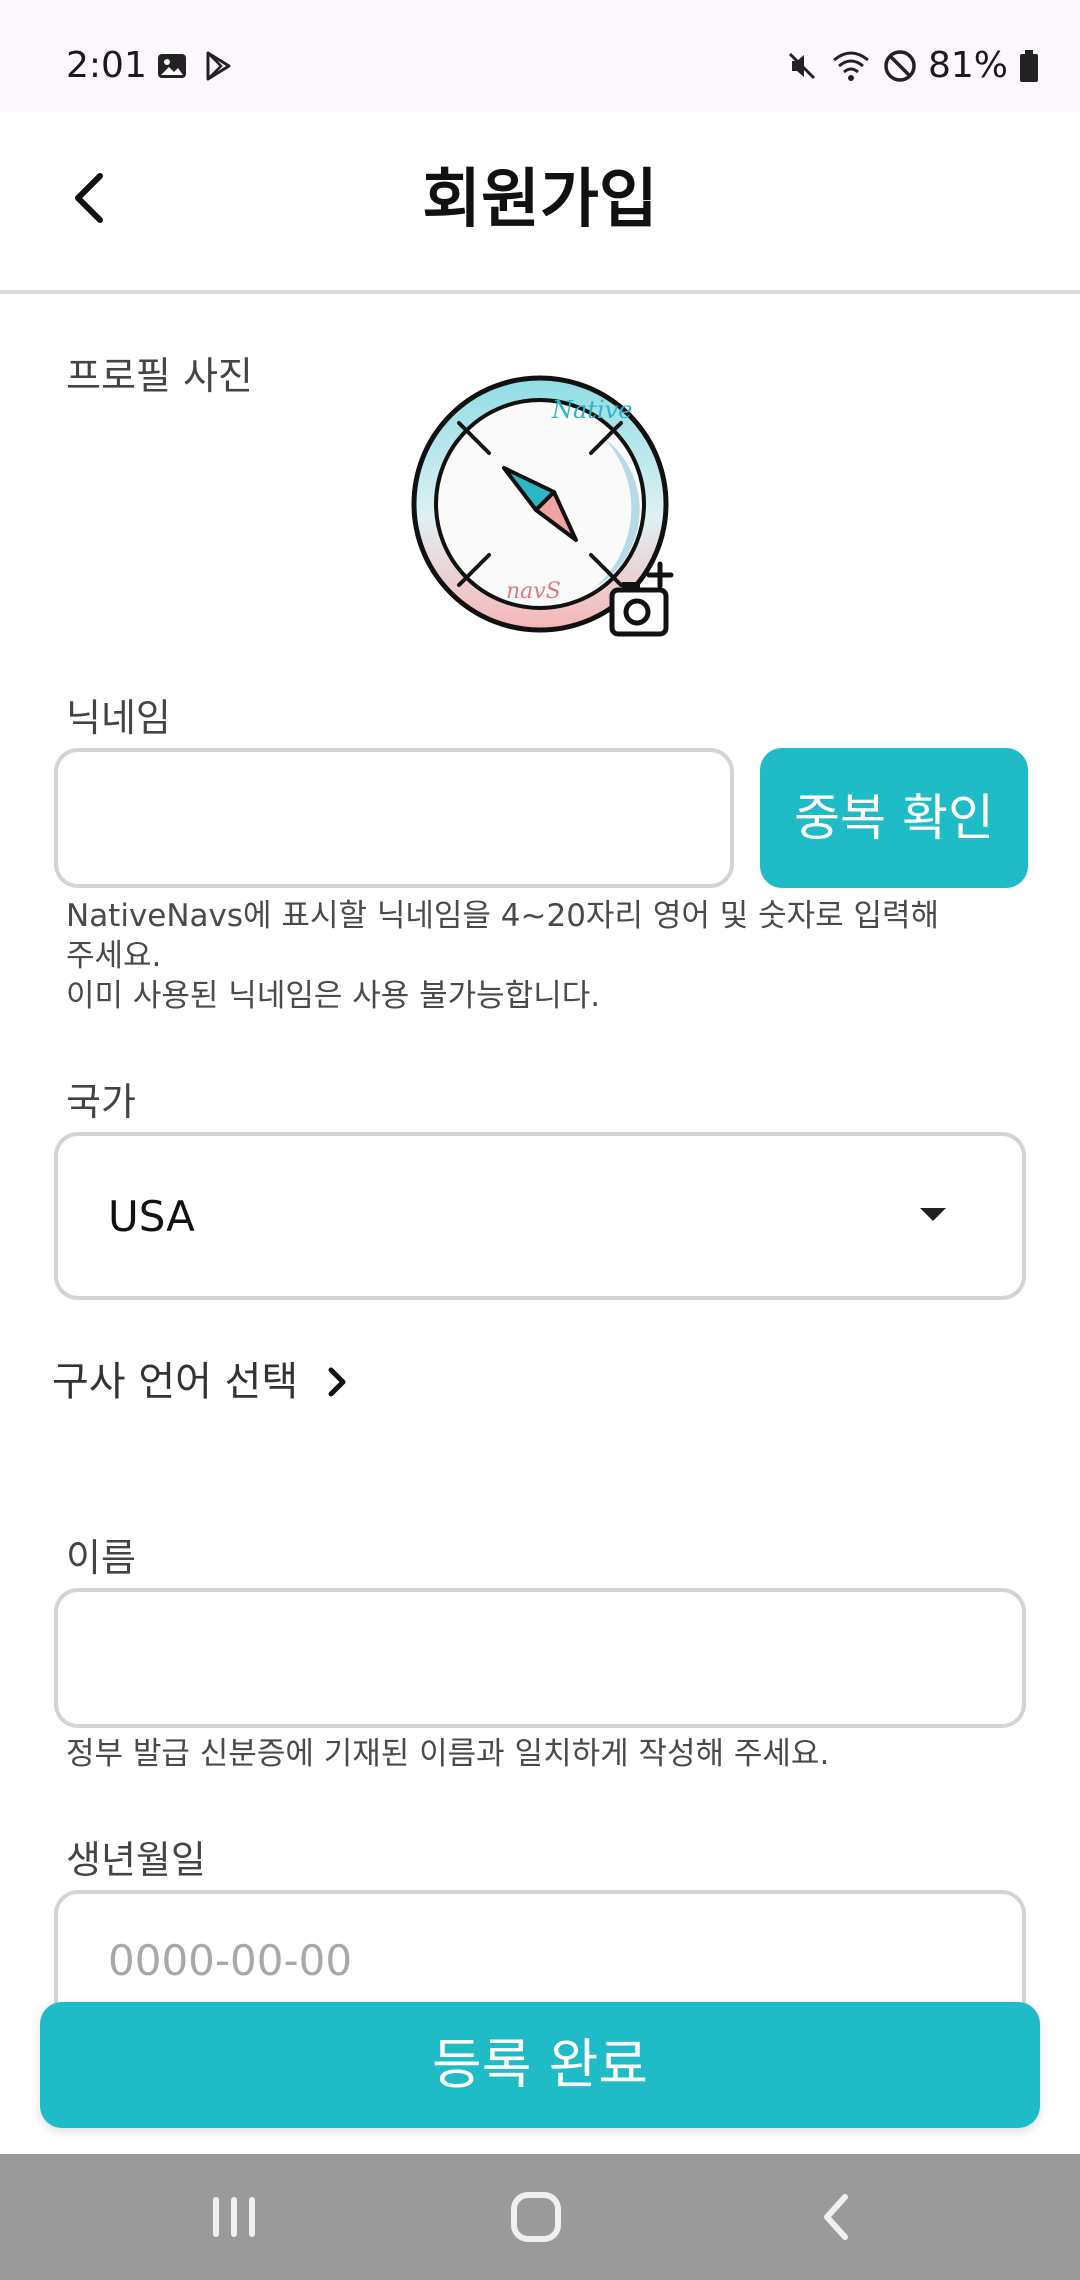  What do you see at coordinates (894, 818) in the screenshot?
I see `duplicate-check-button: 중복 확인` at bounding box center [894, 818].